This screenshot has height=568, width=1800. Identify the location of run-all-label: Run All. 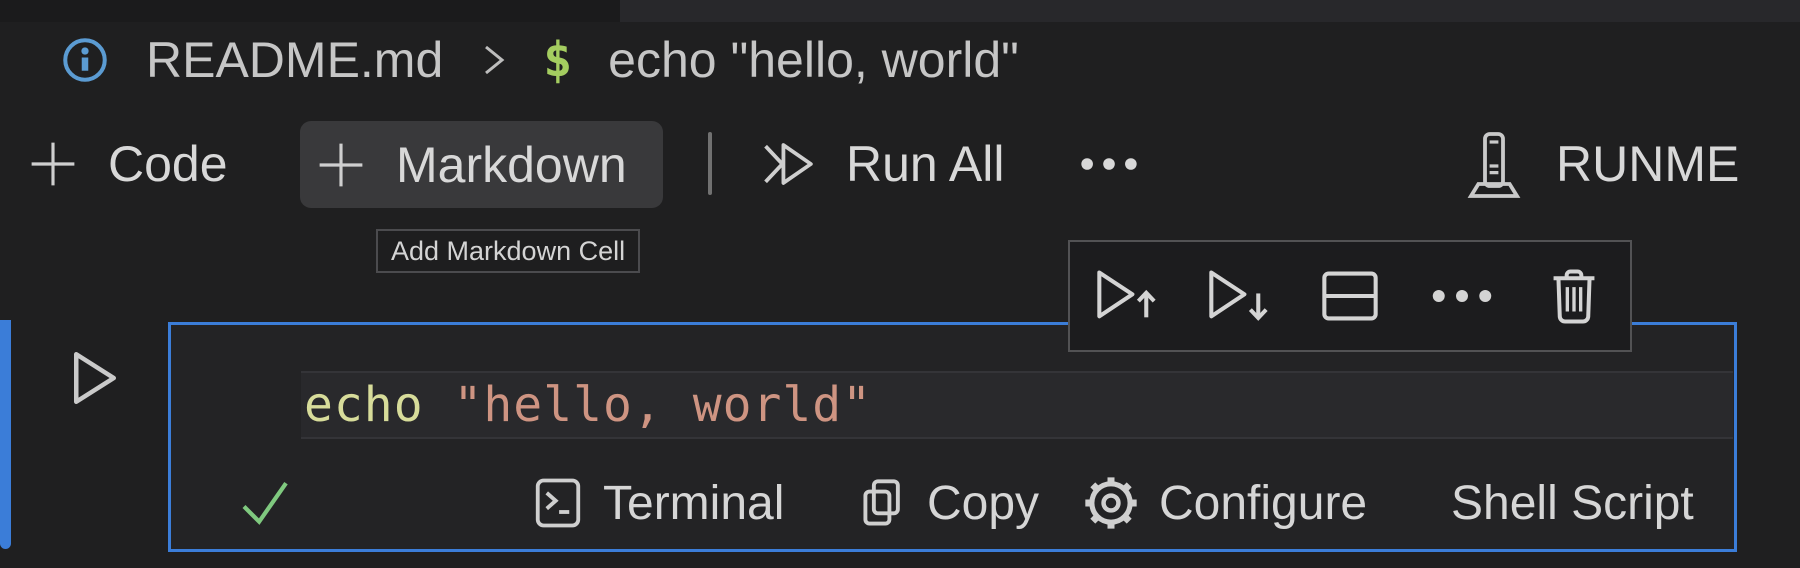
(925, 164).